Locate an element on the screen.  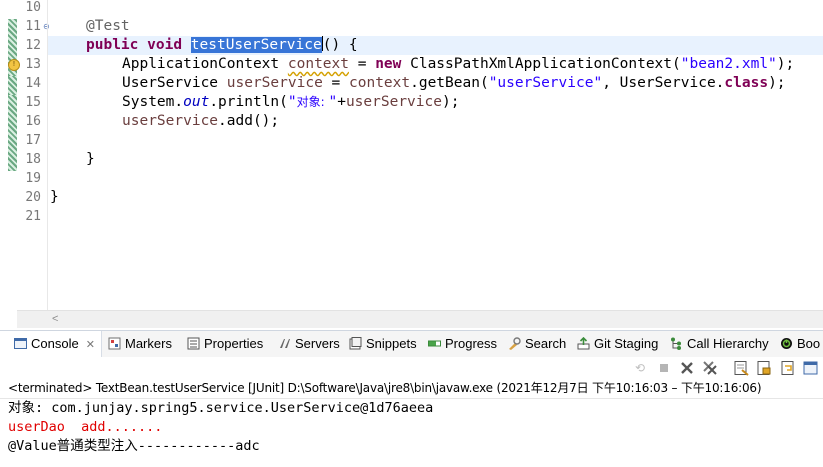
tab-console: Console ✕ is located at coordinates (51, 344).